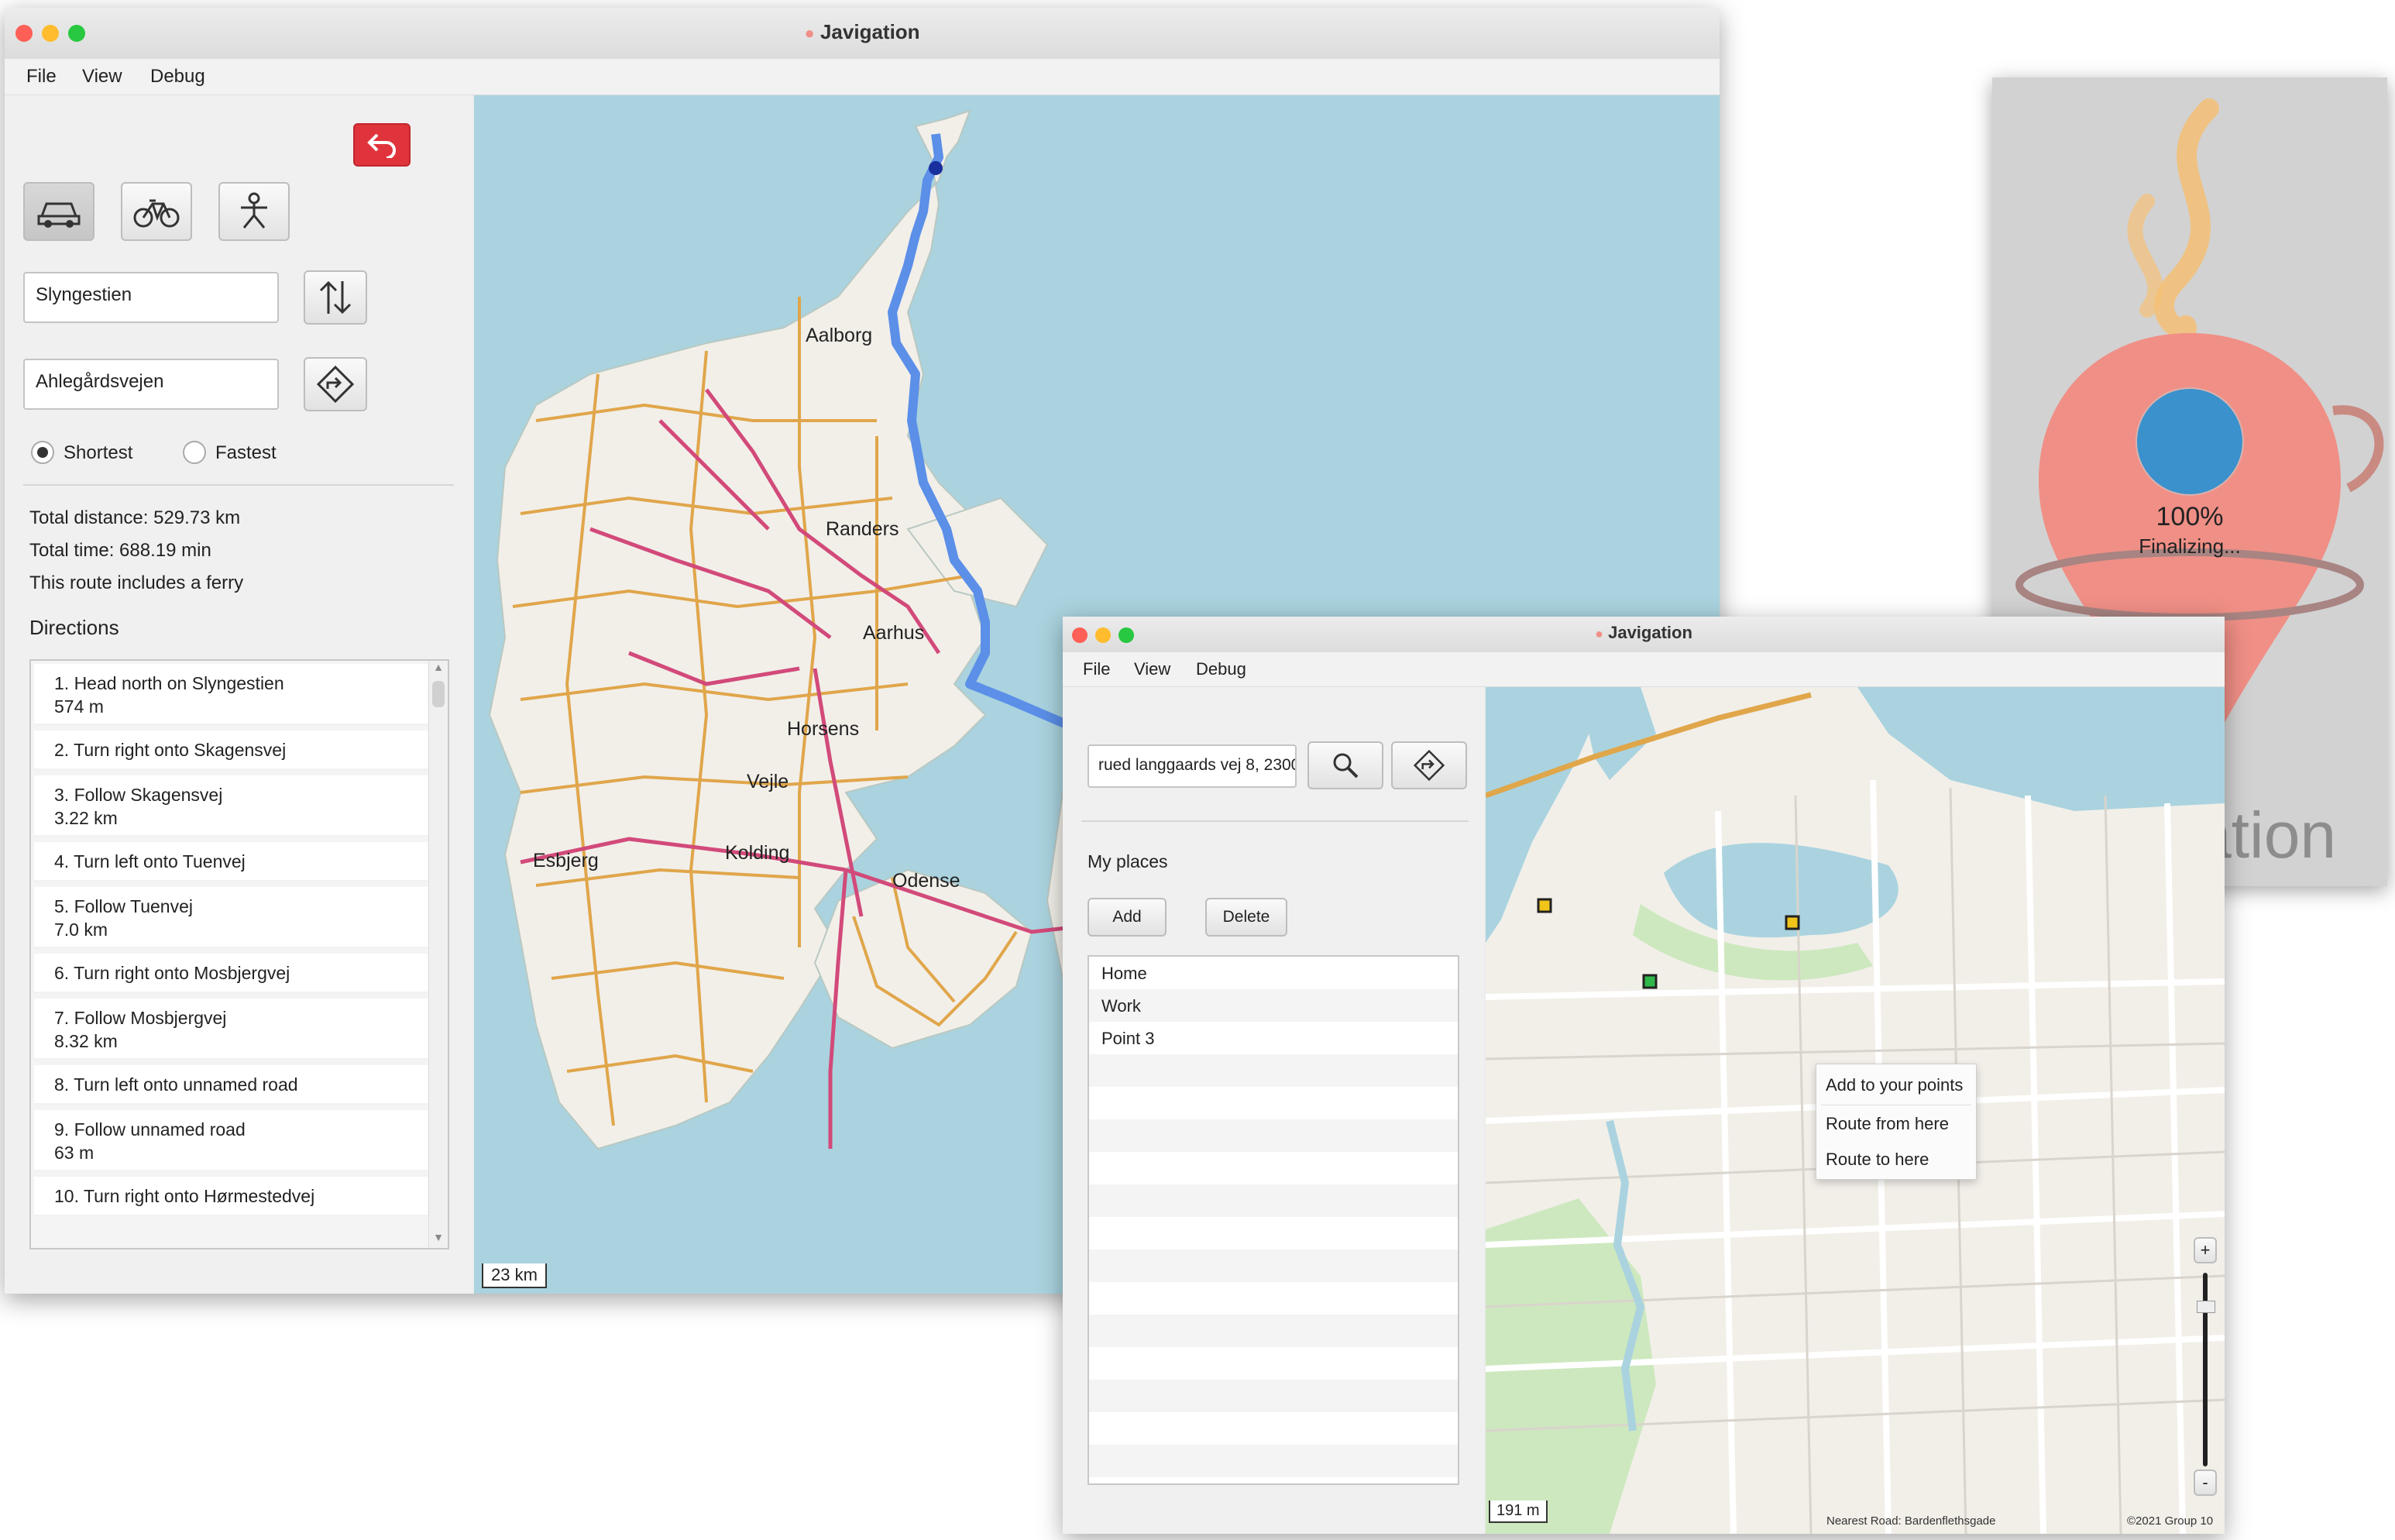 Image resolution: width=2395 pixels, height=1540 pixels. Describe the element at coordinates (1273, 1038) in the screenshot. I see `place-item-point-3: Point 3` at that location.